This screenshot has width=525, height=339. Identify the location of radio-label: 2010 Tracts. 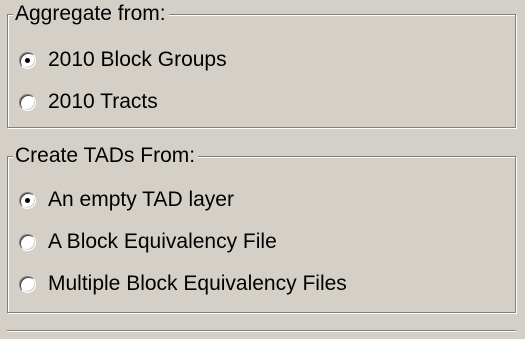
(103, 101).